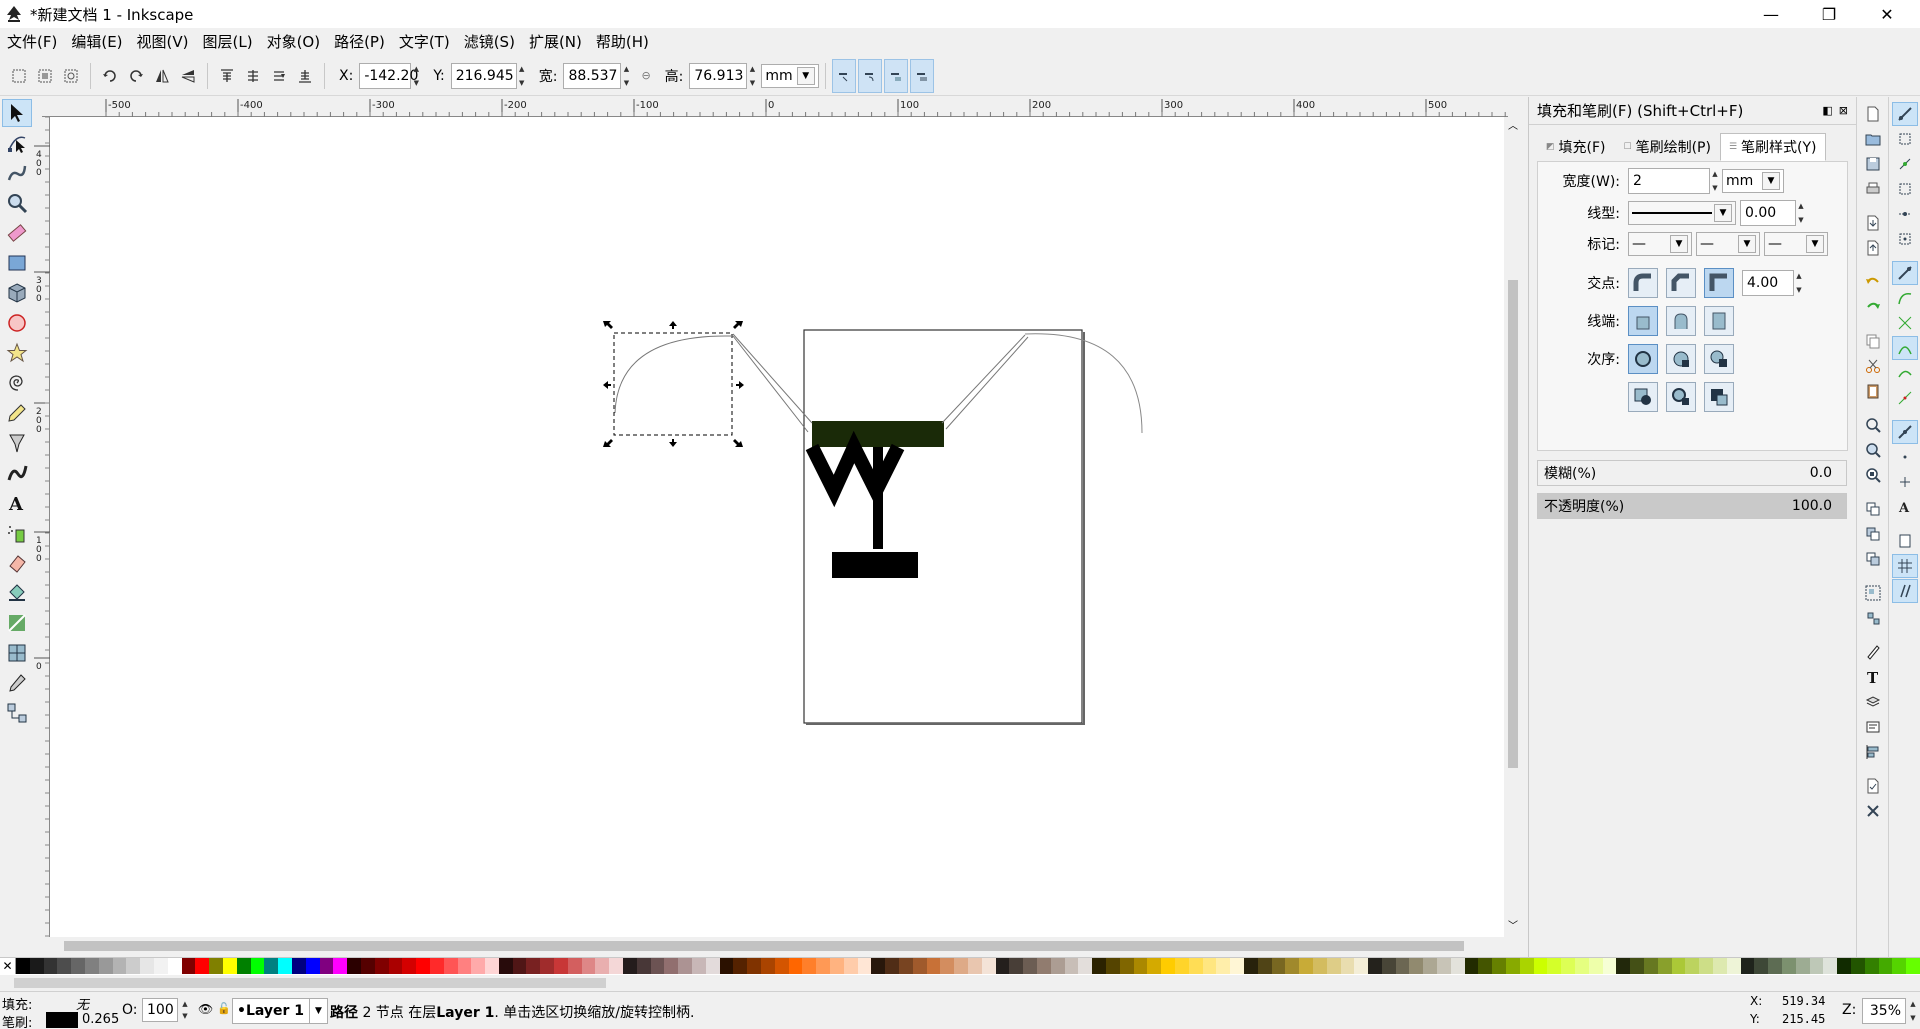 This screenshot has height=1029, width=1920. I want to click on bevel-join-icon, so click(1681, 283).